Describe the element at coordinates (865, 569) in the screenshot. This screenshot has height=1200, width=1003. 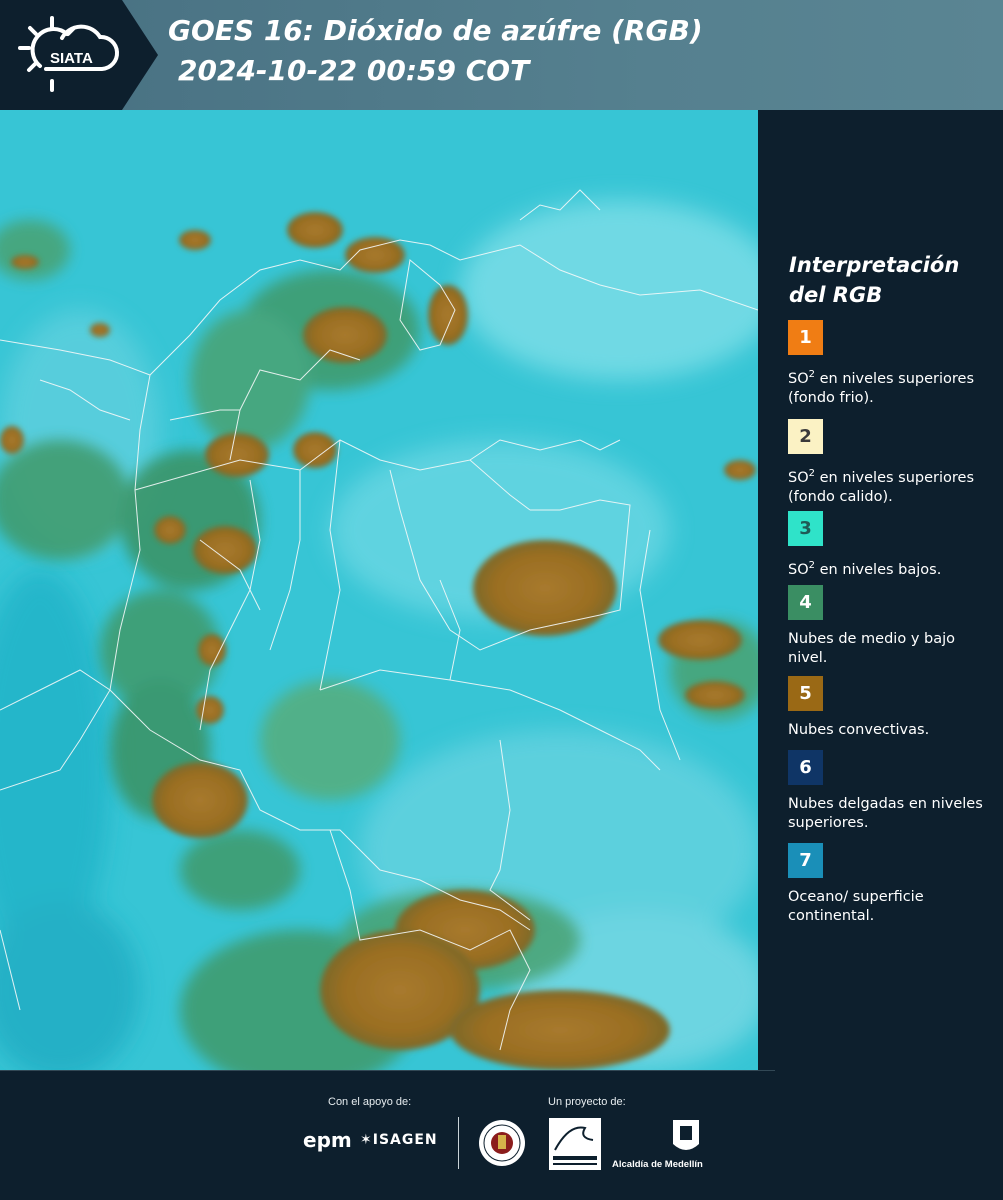
I see `legend-label-3: SO2 en niveles bajos.` at that location.